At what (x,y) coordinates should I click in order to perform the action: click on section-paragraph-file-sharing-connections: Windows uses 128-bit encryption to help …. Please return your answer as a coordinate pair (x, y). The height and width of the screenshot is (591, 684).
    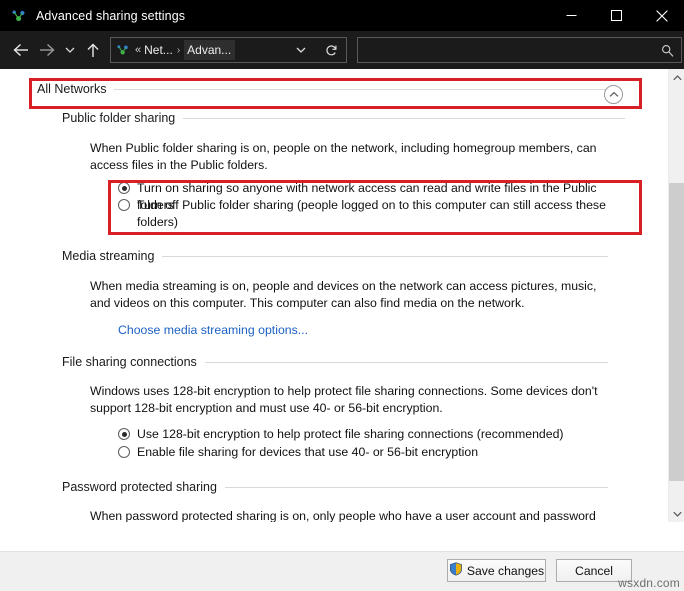
    Looking at the image, I should click on (344, 399).